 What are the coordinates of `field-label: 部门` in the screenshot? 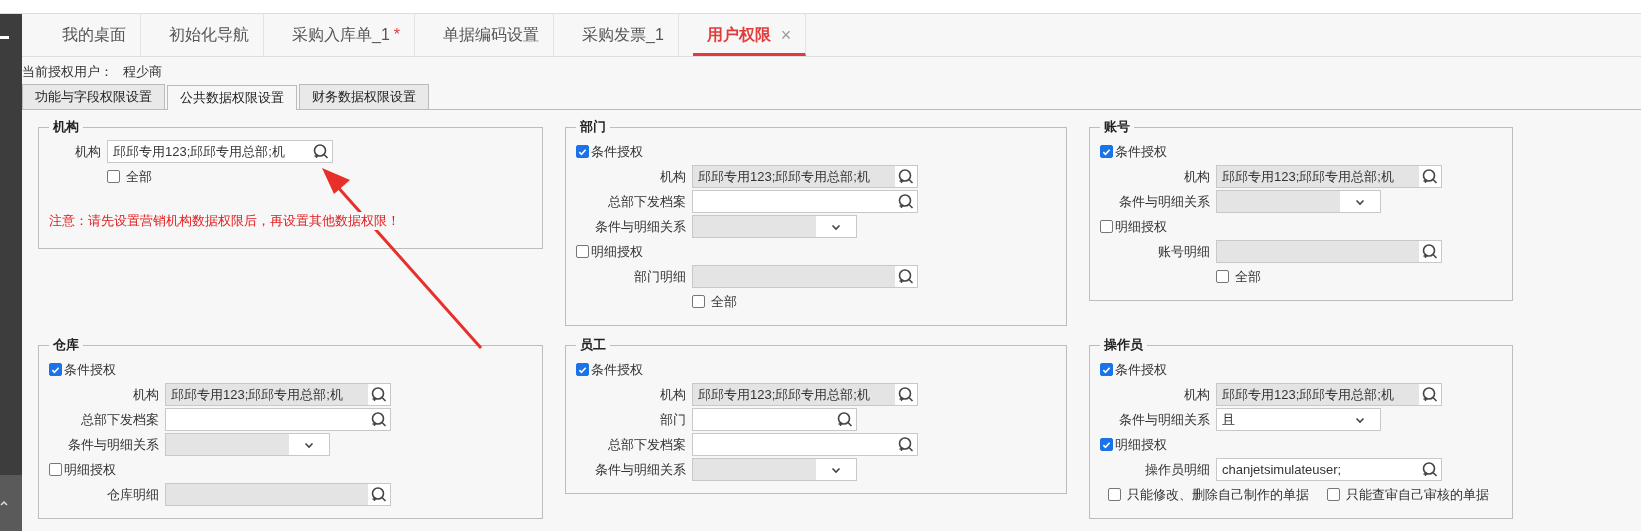 It's located at (673, 419).